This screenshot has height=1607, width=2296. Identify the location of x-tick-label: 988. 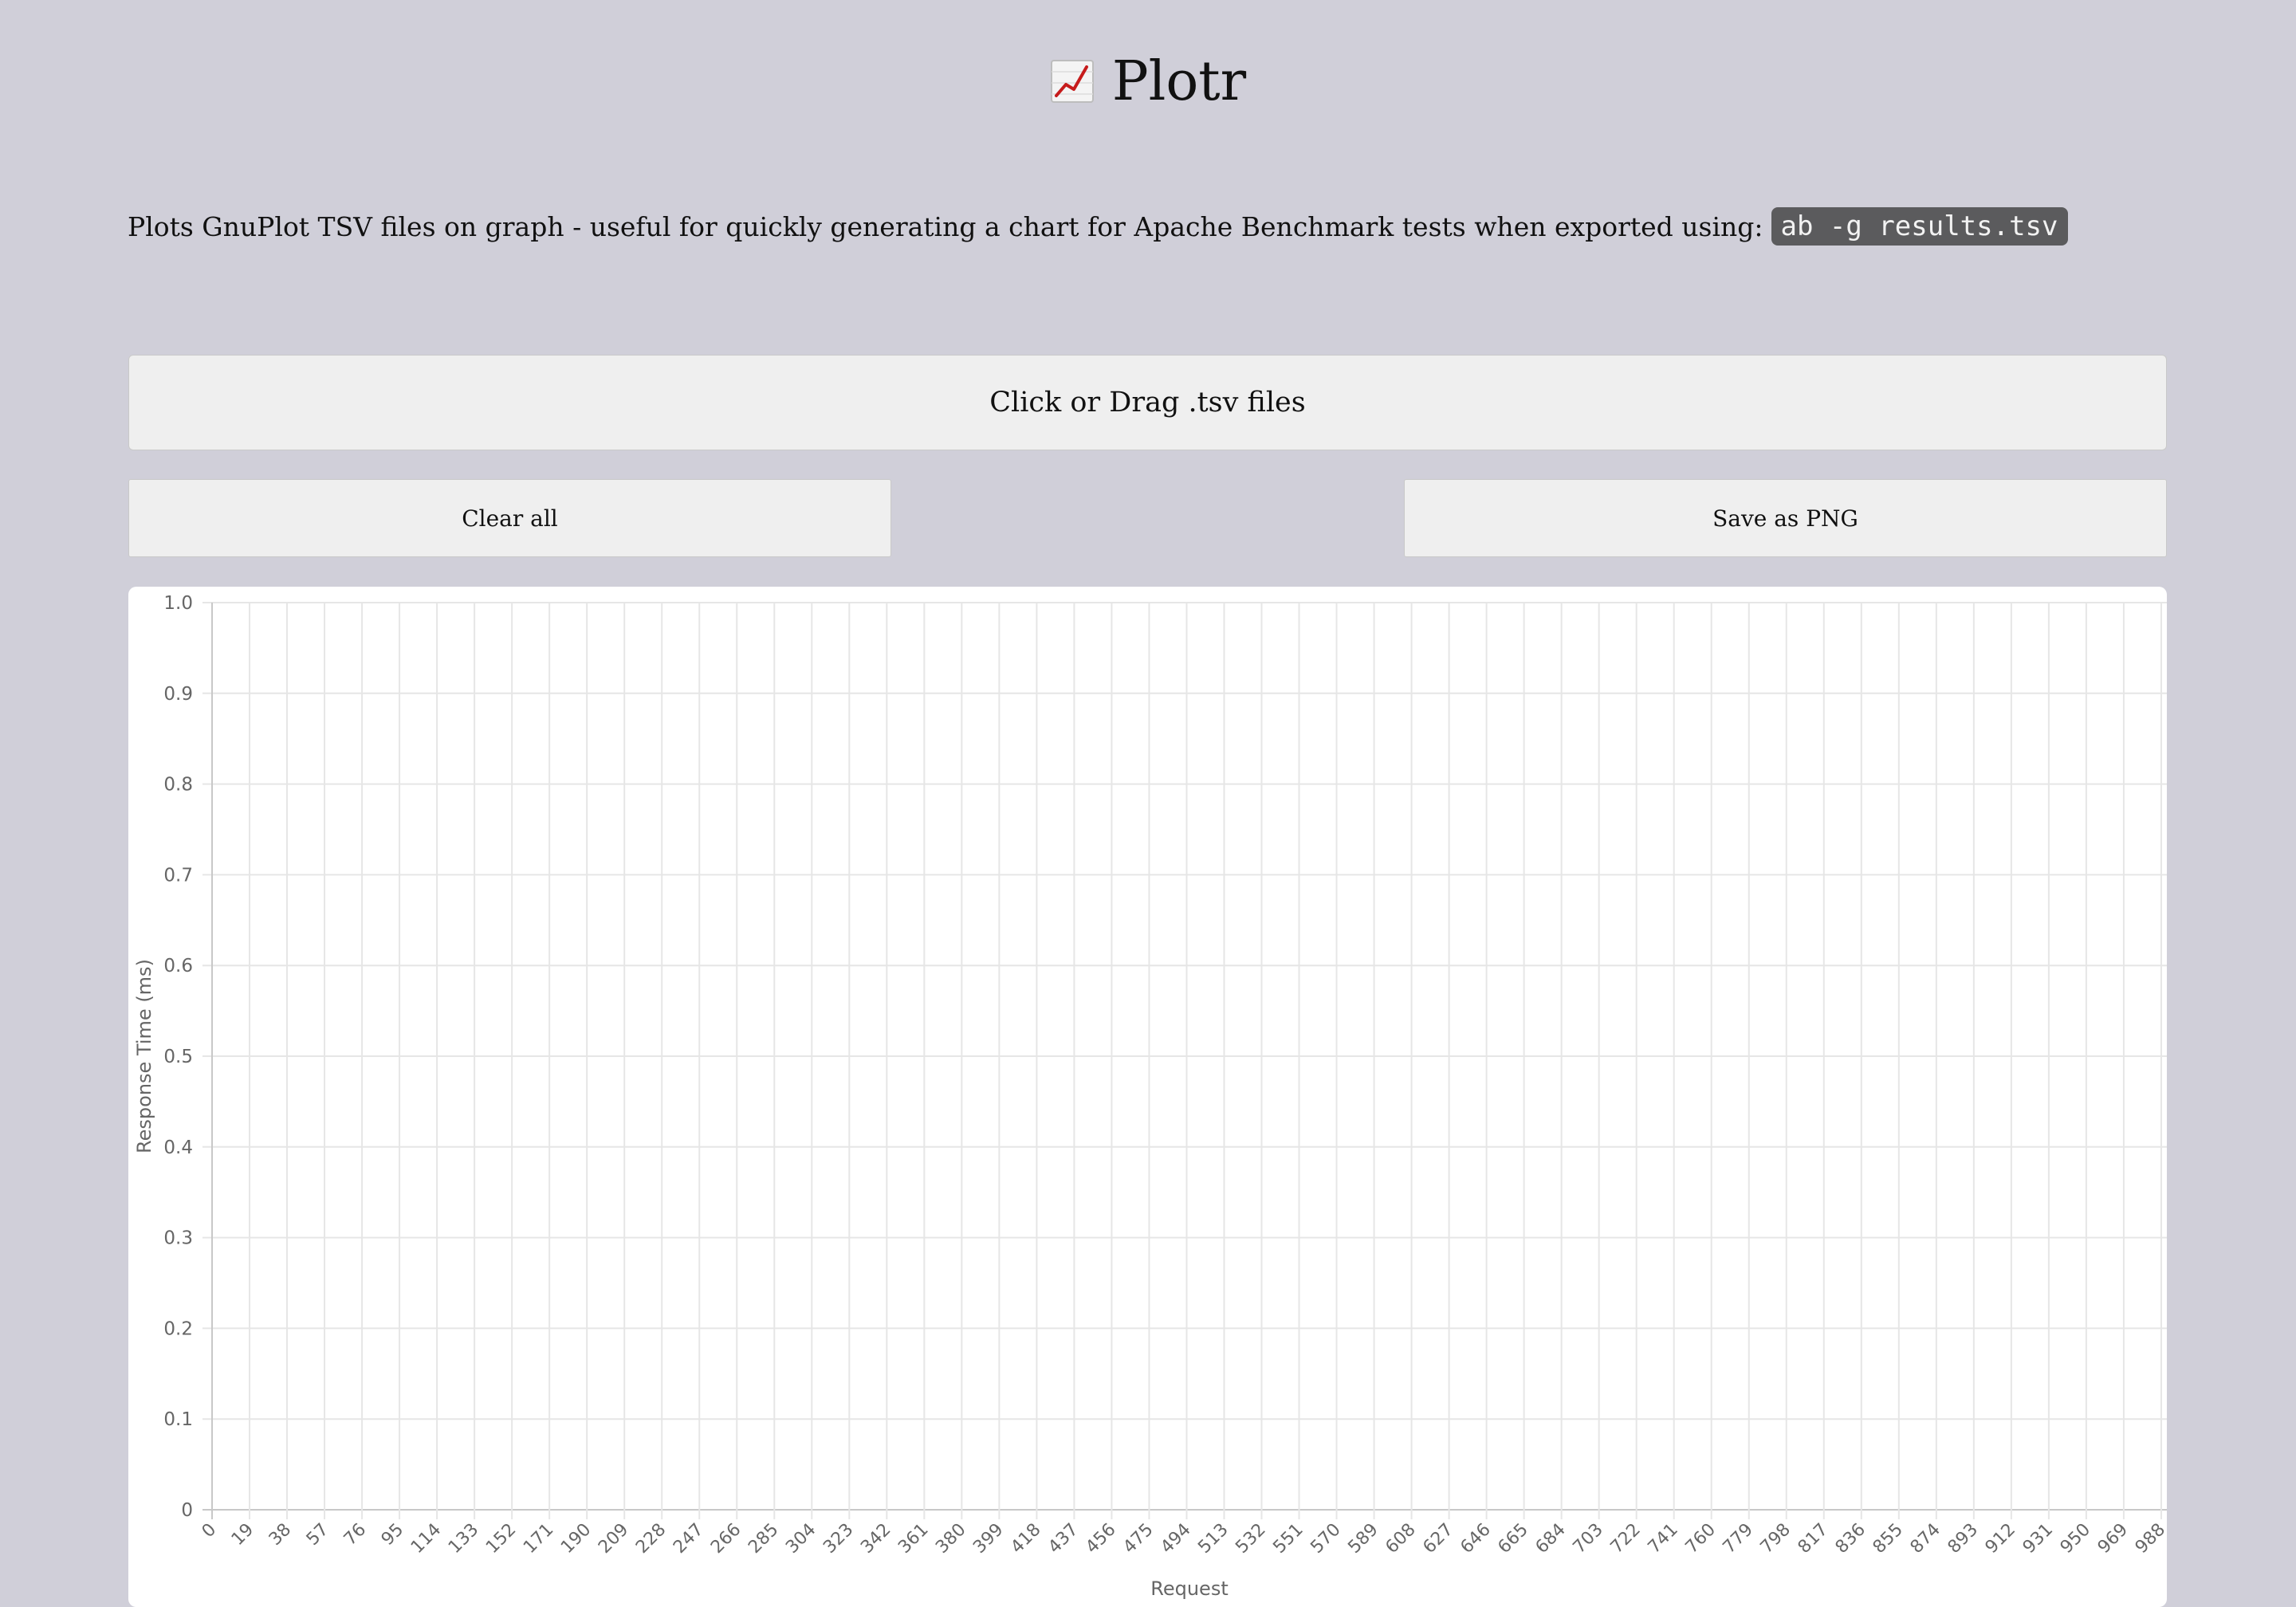
(2149, 1539).